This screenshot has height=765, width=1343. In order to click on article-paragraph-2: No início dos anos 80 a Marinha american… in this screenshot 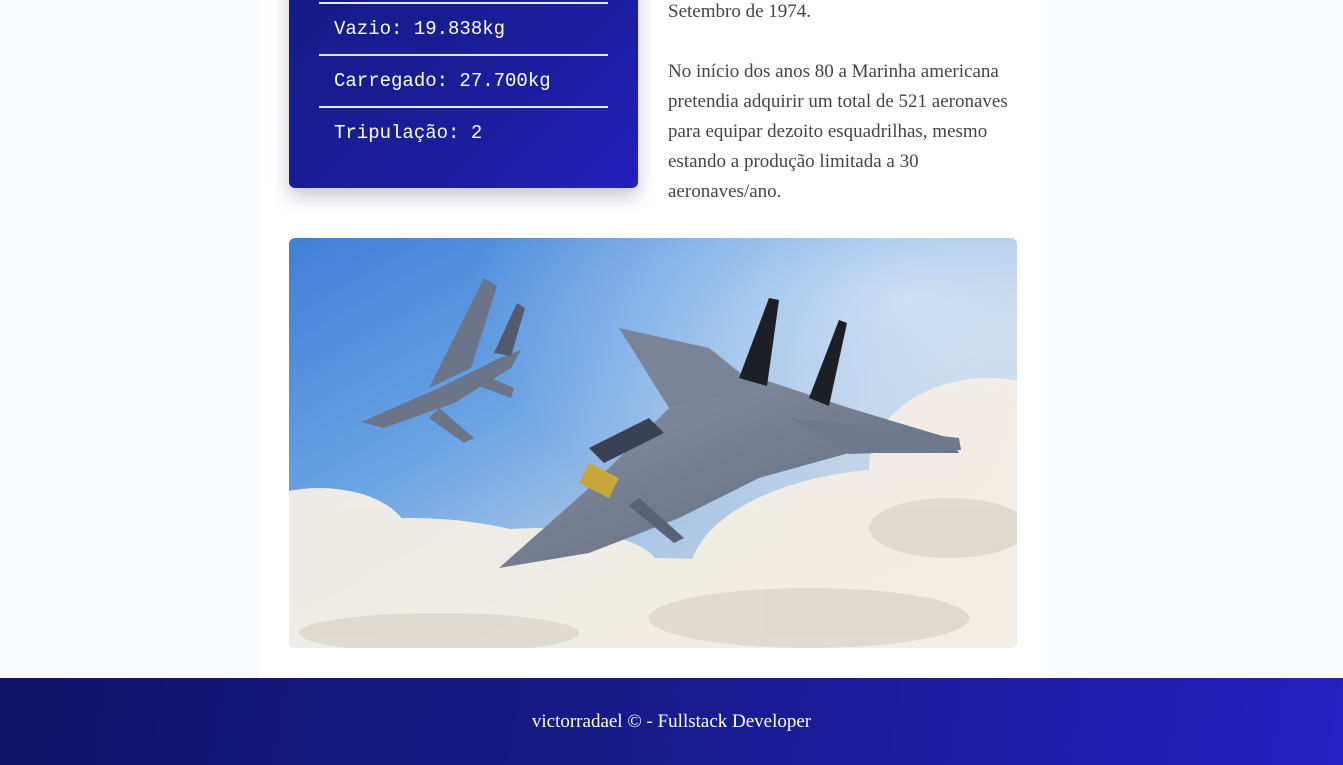, I will do `click(838, 131)`.